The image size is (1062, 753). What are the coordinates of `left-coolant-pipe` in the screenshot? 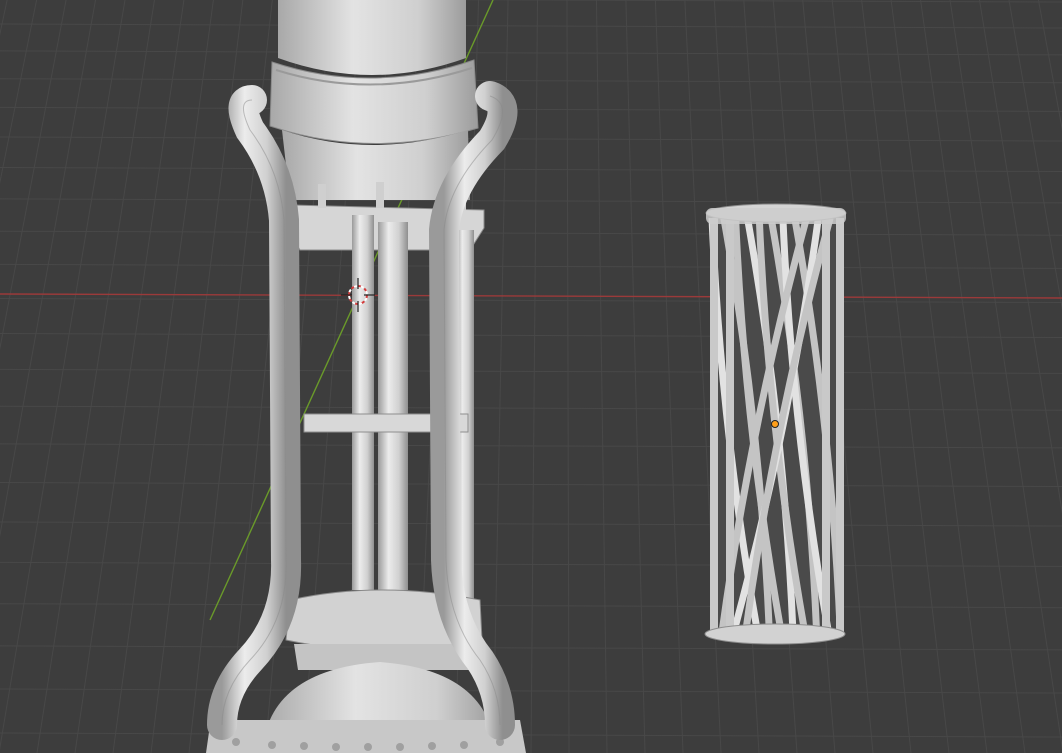 It's located at (254, 412).